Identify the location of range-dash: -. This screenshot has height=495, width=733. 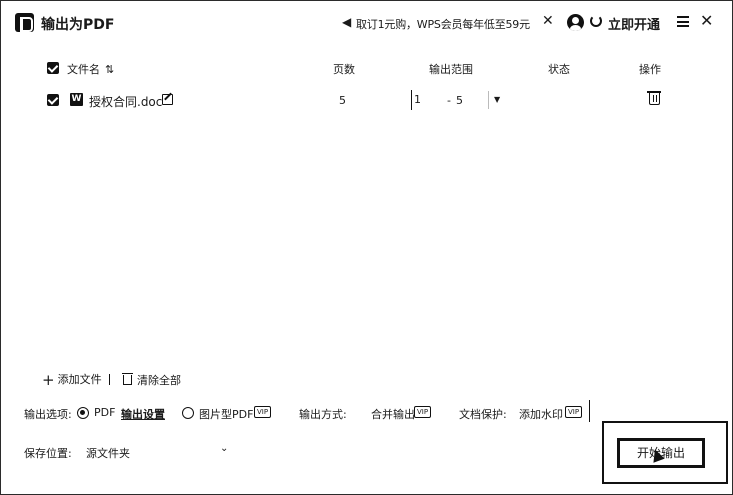
(449, 100).